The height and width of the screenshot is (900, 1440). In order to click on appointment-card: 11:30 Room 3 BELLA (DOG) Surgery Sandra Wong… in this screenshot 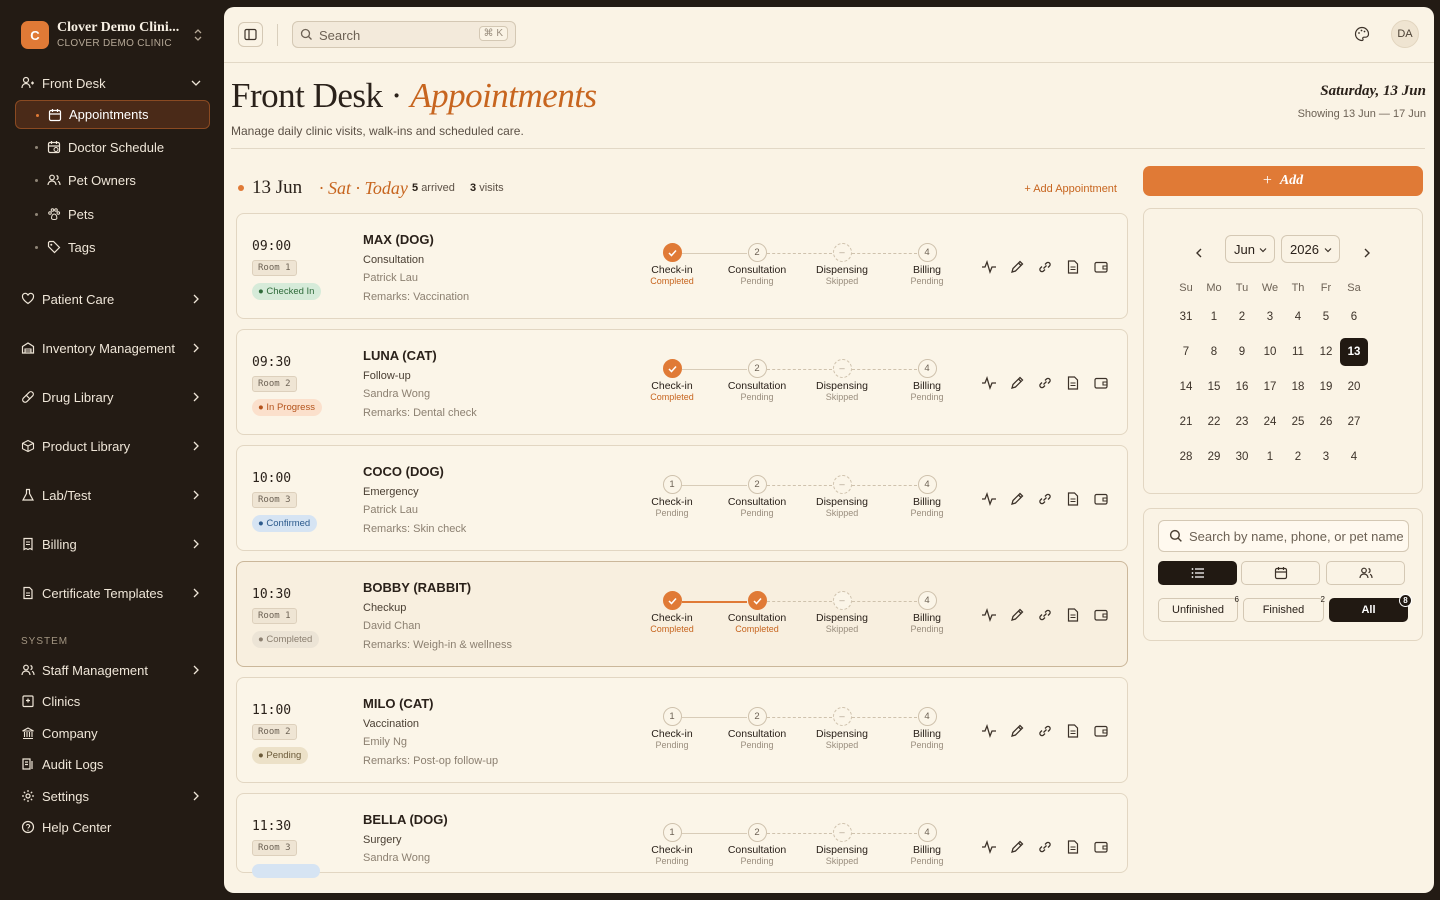, I will do `click(682, 835)`.